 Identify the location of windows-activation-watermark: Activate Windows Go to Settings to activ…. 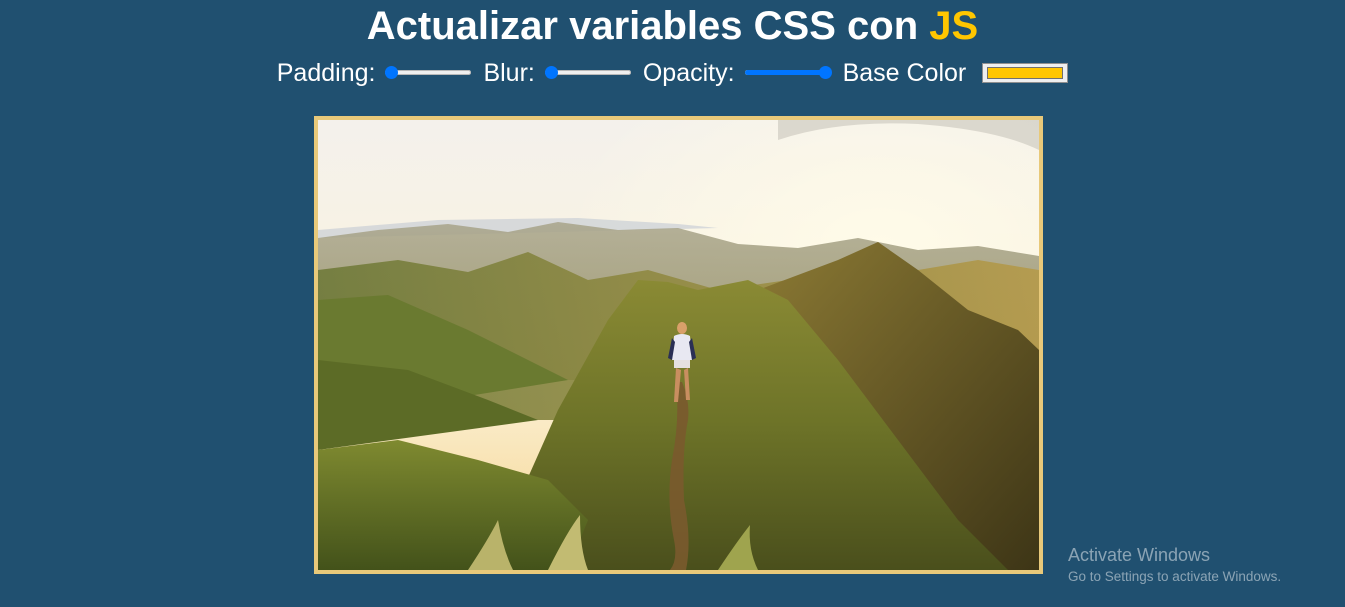
(1174, 566).